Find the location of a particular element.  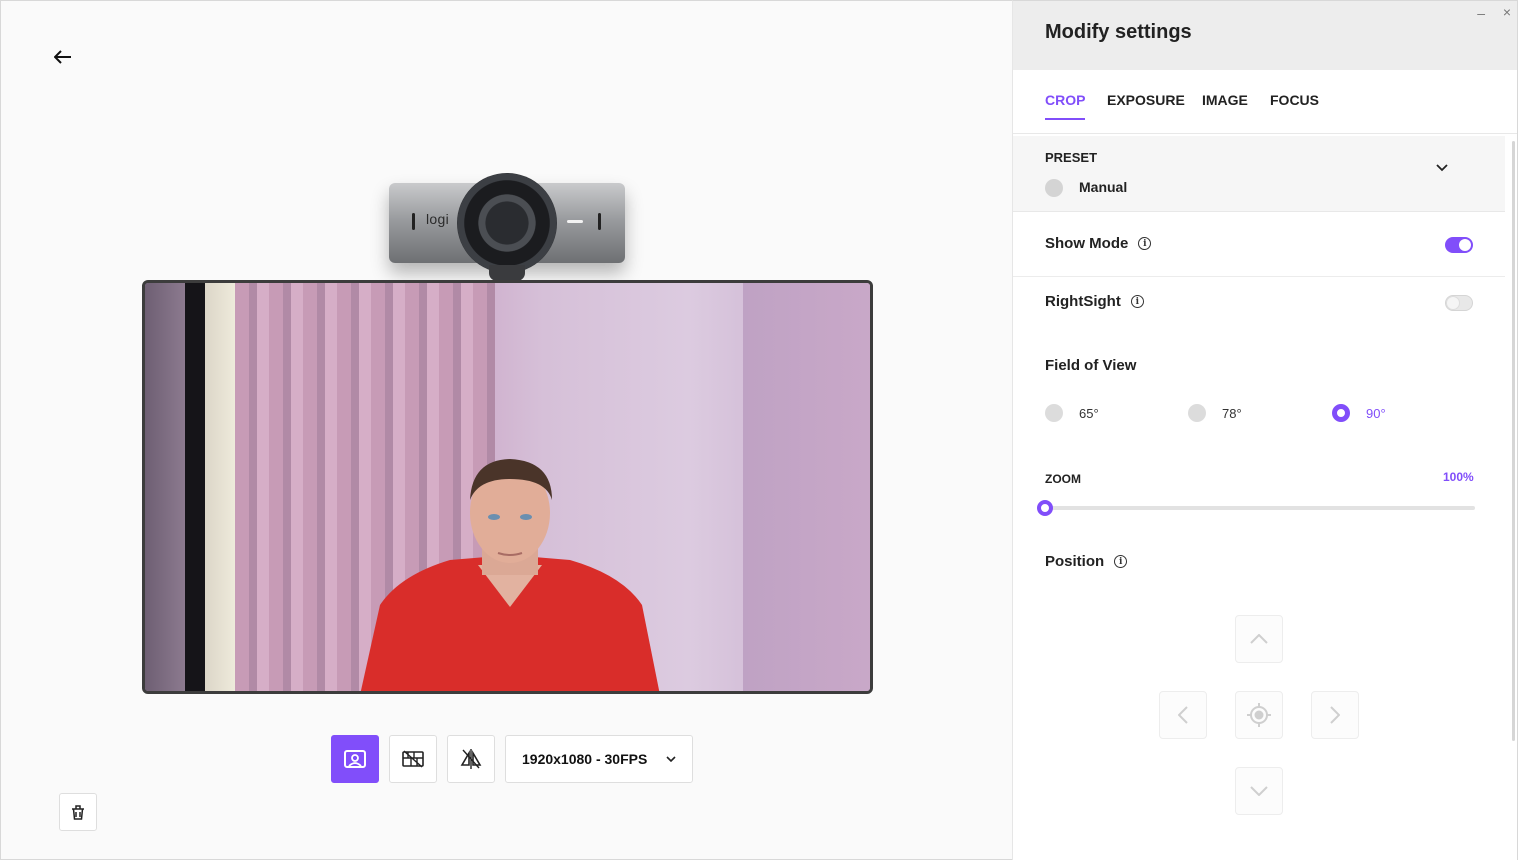

trash-icon is located at coordinates (78, 812).